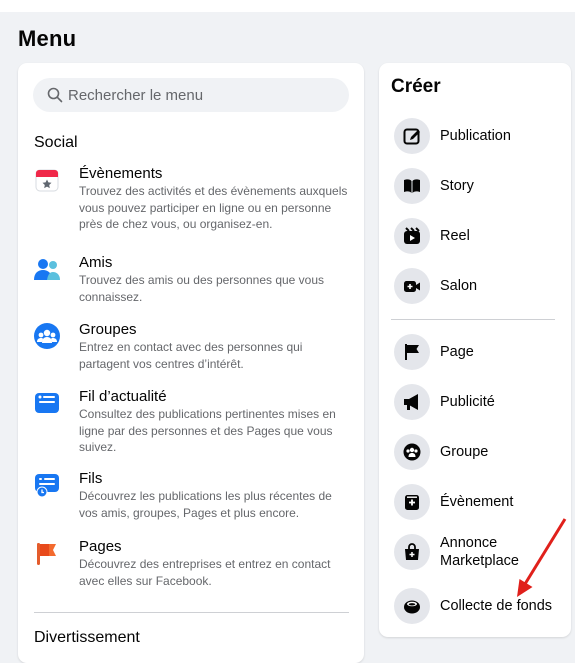  I want to click on calendar-icon, so click(47, 180).